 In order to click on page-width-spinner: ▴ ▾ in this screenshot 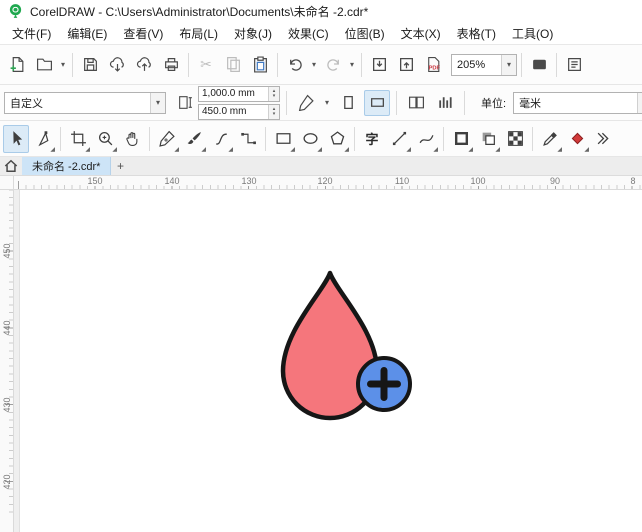, I will do `click(273, 93)`.